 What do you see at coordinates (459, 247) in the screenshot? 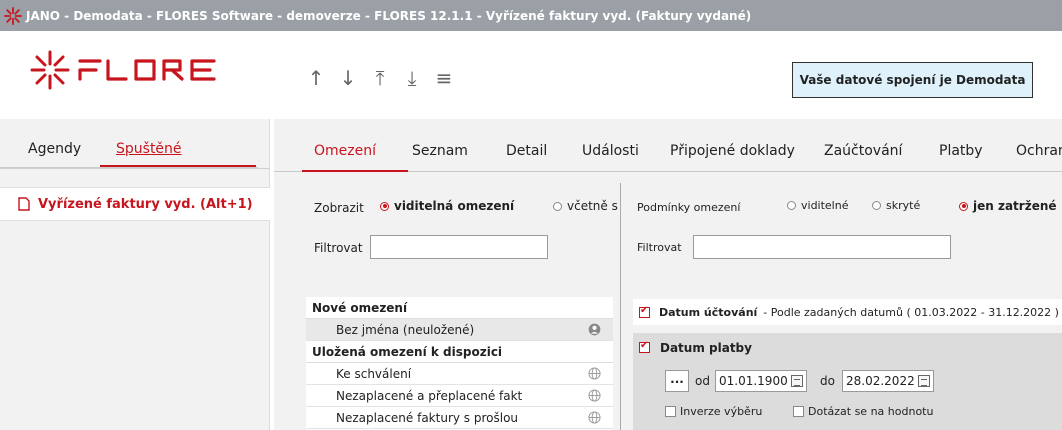
I see `restriction-filter-input` at bounding box center [459, 247].